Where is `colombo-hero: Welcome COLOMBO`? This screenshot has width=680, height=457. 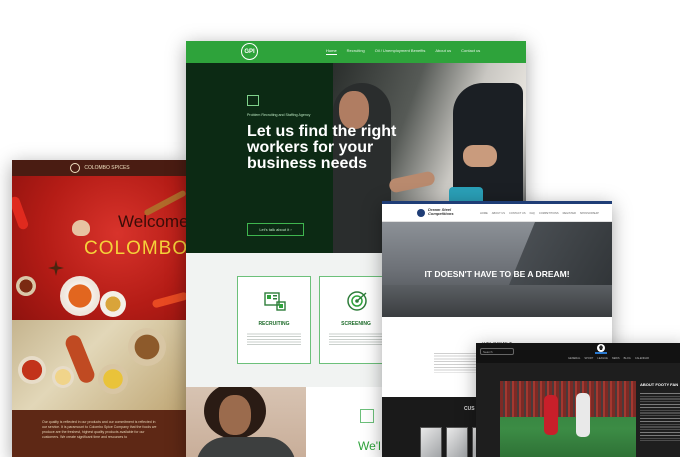
colombo-hero: Welcome COLOMBO is located at coordinates (100, 248).